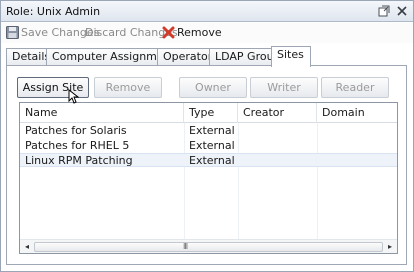  Describe the element at coordinates (390, 246) in the screenshot. I see `scroll-right-arrow-icon: ▸` at that location.